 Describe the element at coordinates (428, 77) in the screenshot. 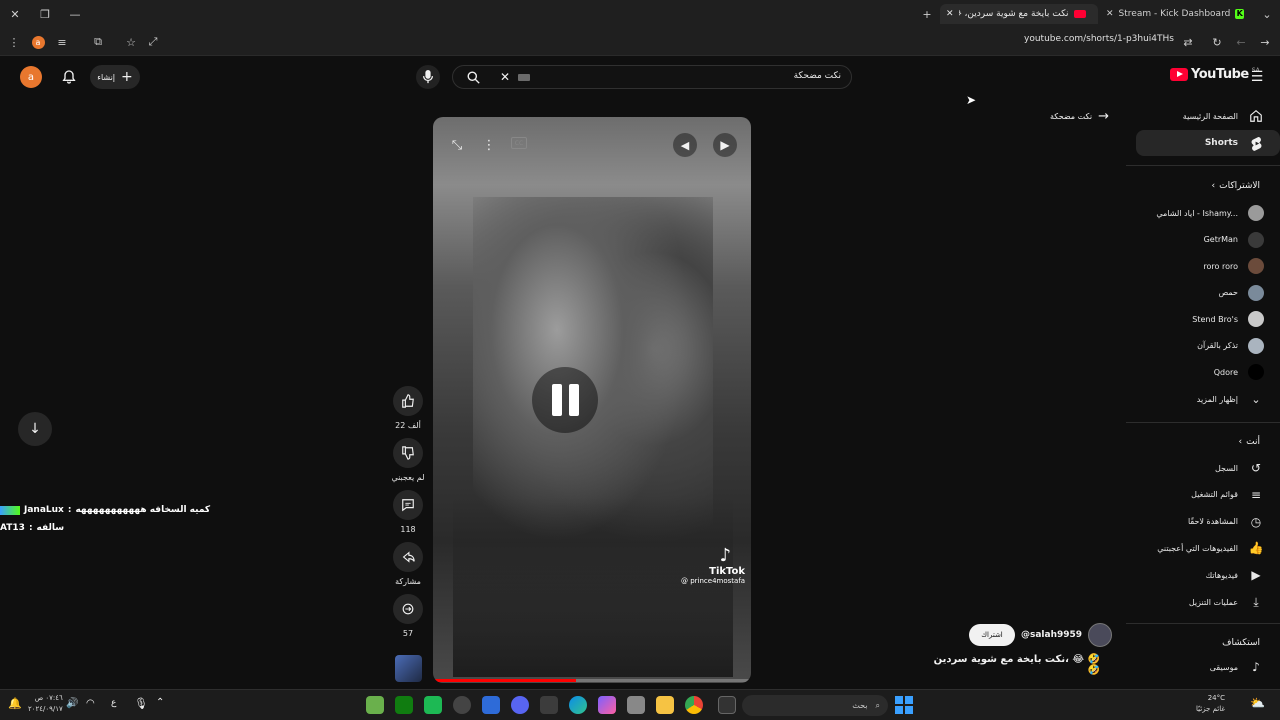

I see `voice-search-mic-icon` at that location.